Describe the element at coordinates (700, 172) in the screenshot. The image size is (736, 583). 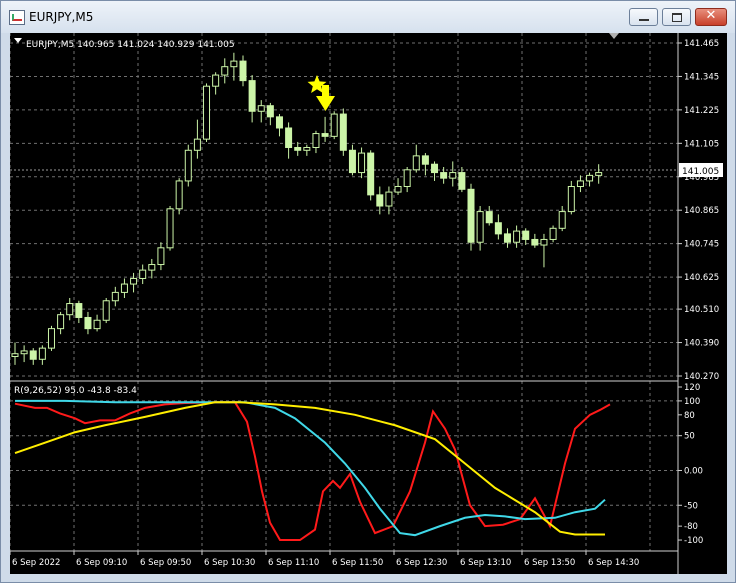
I see `current-price-label: 141.005` at that location.